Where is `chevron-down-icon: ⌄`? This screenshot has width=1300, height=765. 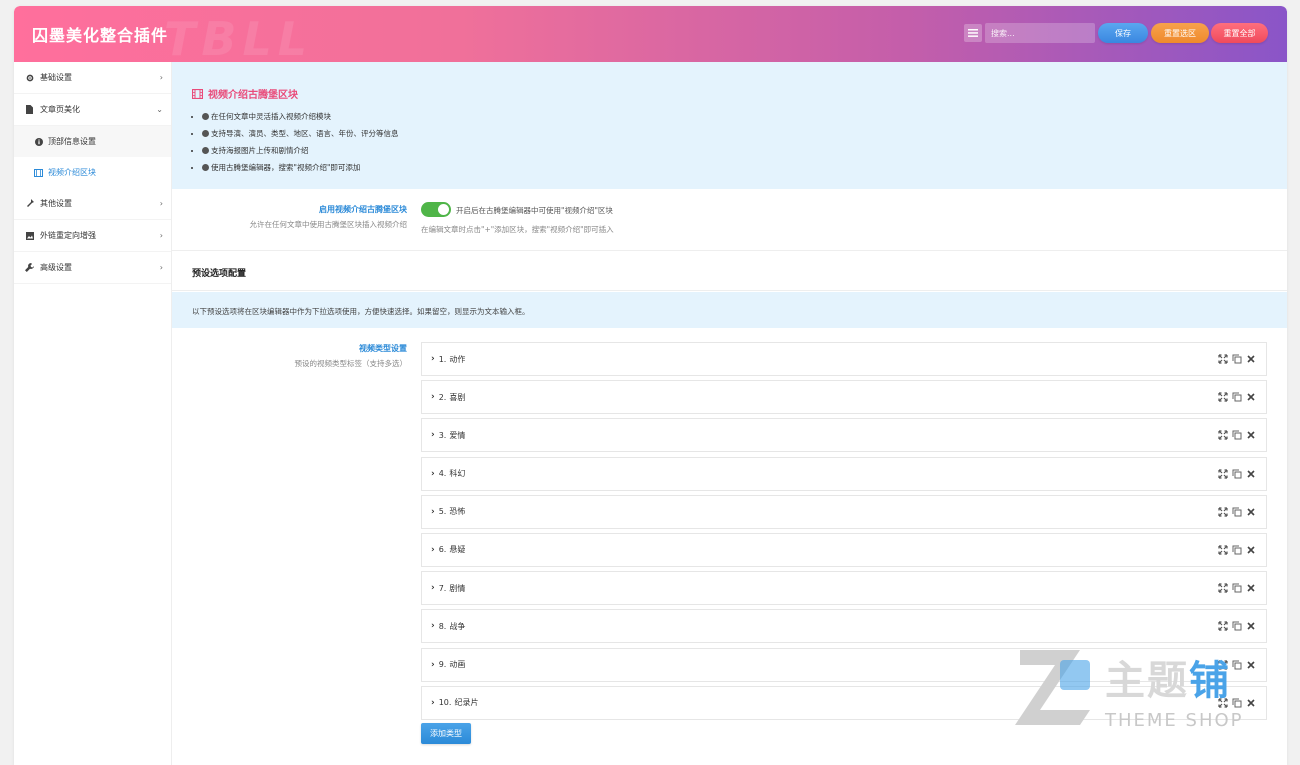 chevron-down-icon: ⌄ is located at coordinates (159, 109).